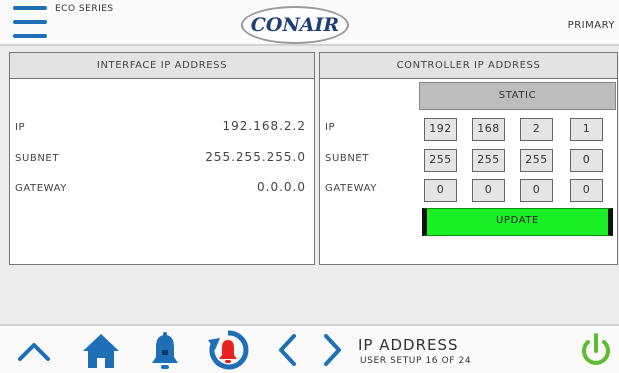 Image resolution: width=619 pixels, height=373 pixels. What do you see at coordinates (440, 160) in the screenshot?
I see `subnet-octet-1-field: 255` at bounding box center [440, 160].